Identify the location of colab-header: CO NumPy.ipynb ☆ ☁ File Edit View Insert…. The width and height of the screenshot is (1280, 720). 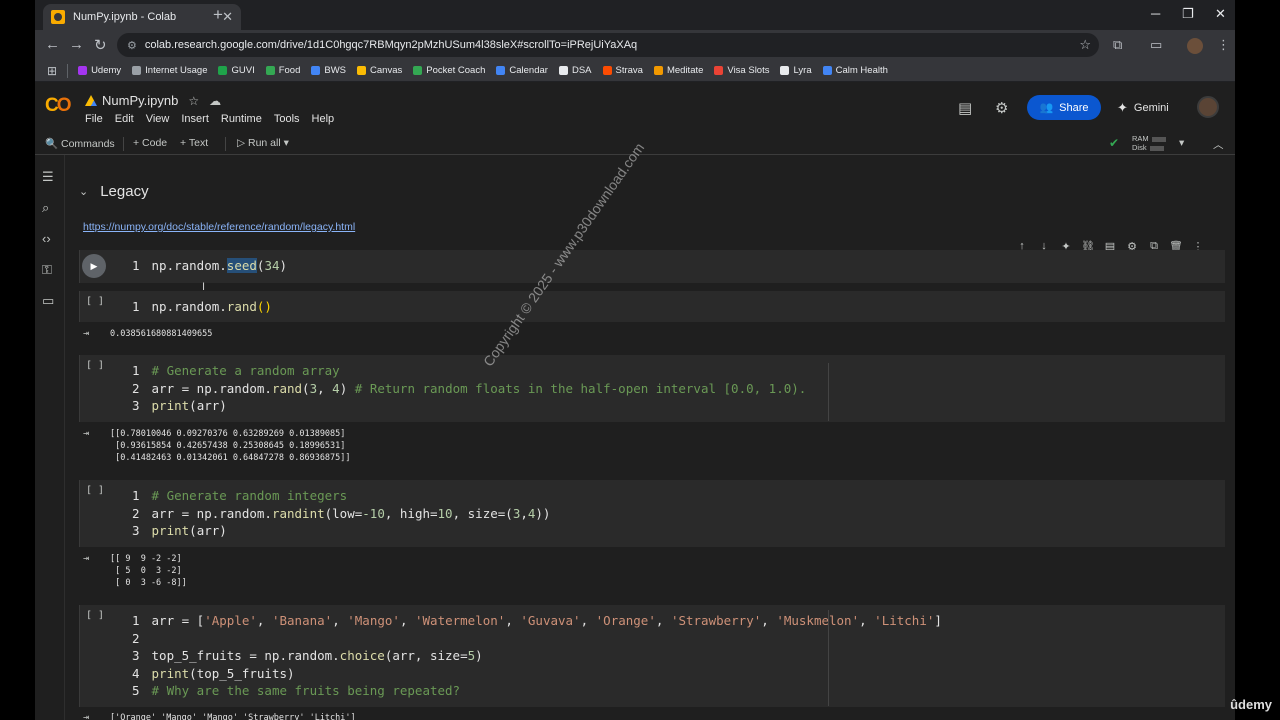
(635, 108).